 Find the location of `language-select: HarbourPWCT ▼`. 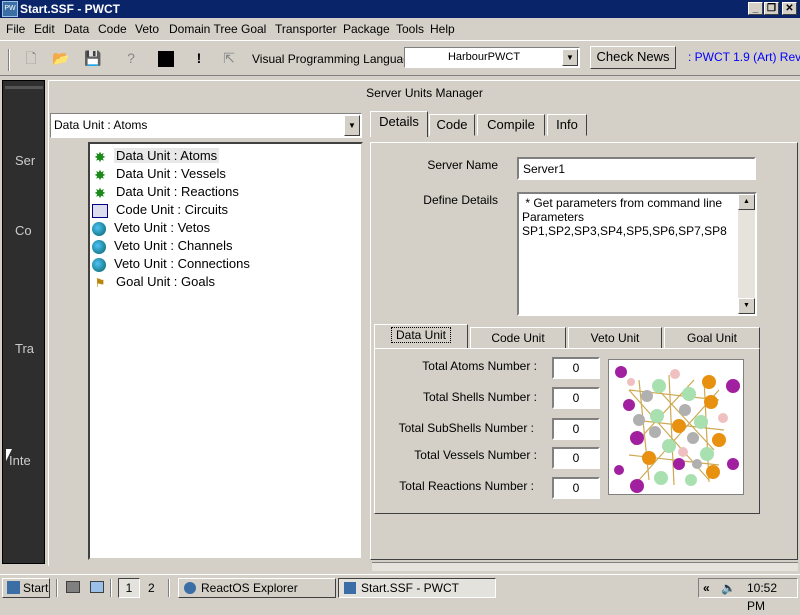

language-select: HarbourPWCT ▼ is located at coordinates (492, 57).